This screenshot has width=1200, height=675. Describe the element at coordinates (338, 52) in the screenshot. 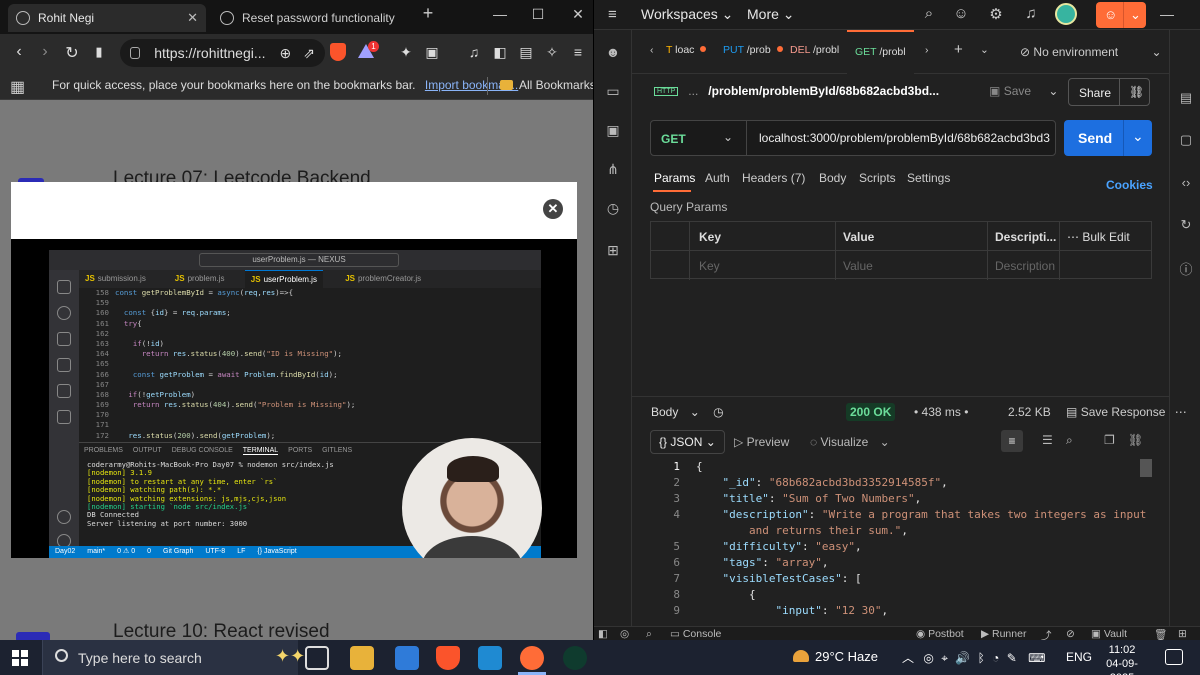

I see `brave-shield-icon` at that location.